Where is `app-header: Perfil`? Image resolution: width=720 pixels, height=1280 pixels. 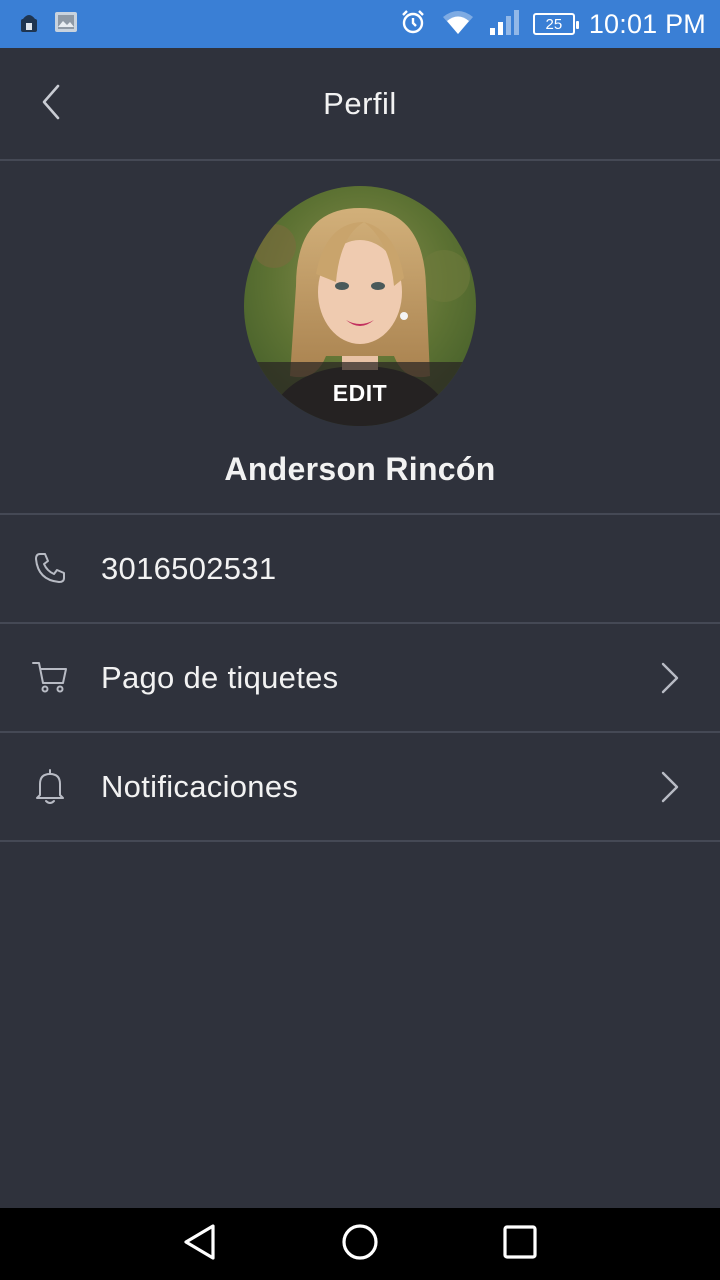 app-header: Perfil is located at coordinates (360, 104).